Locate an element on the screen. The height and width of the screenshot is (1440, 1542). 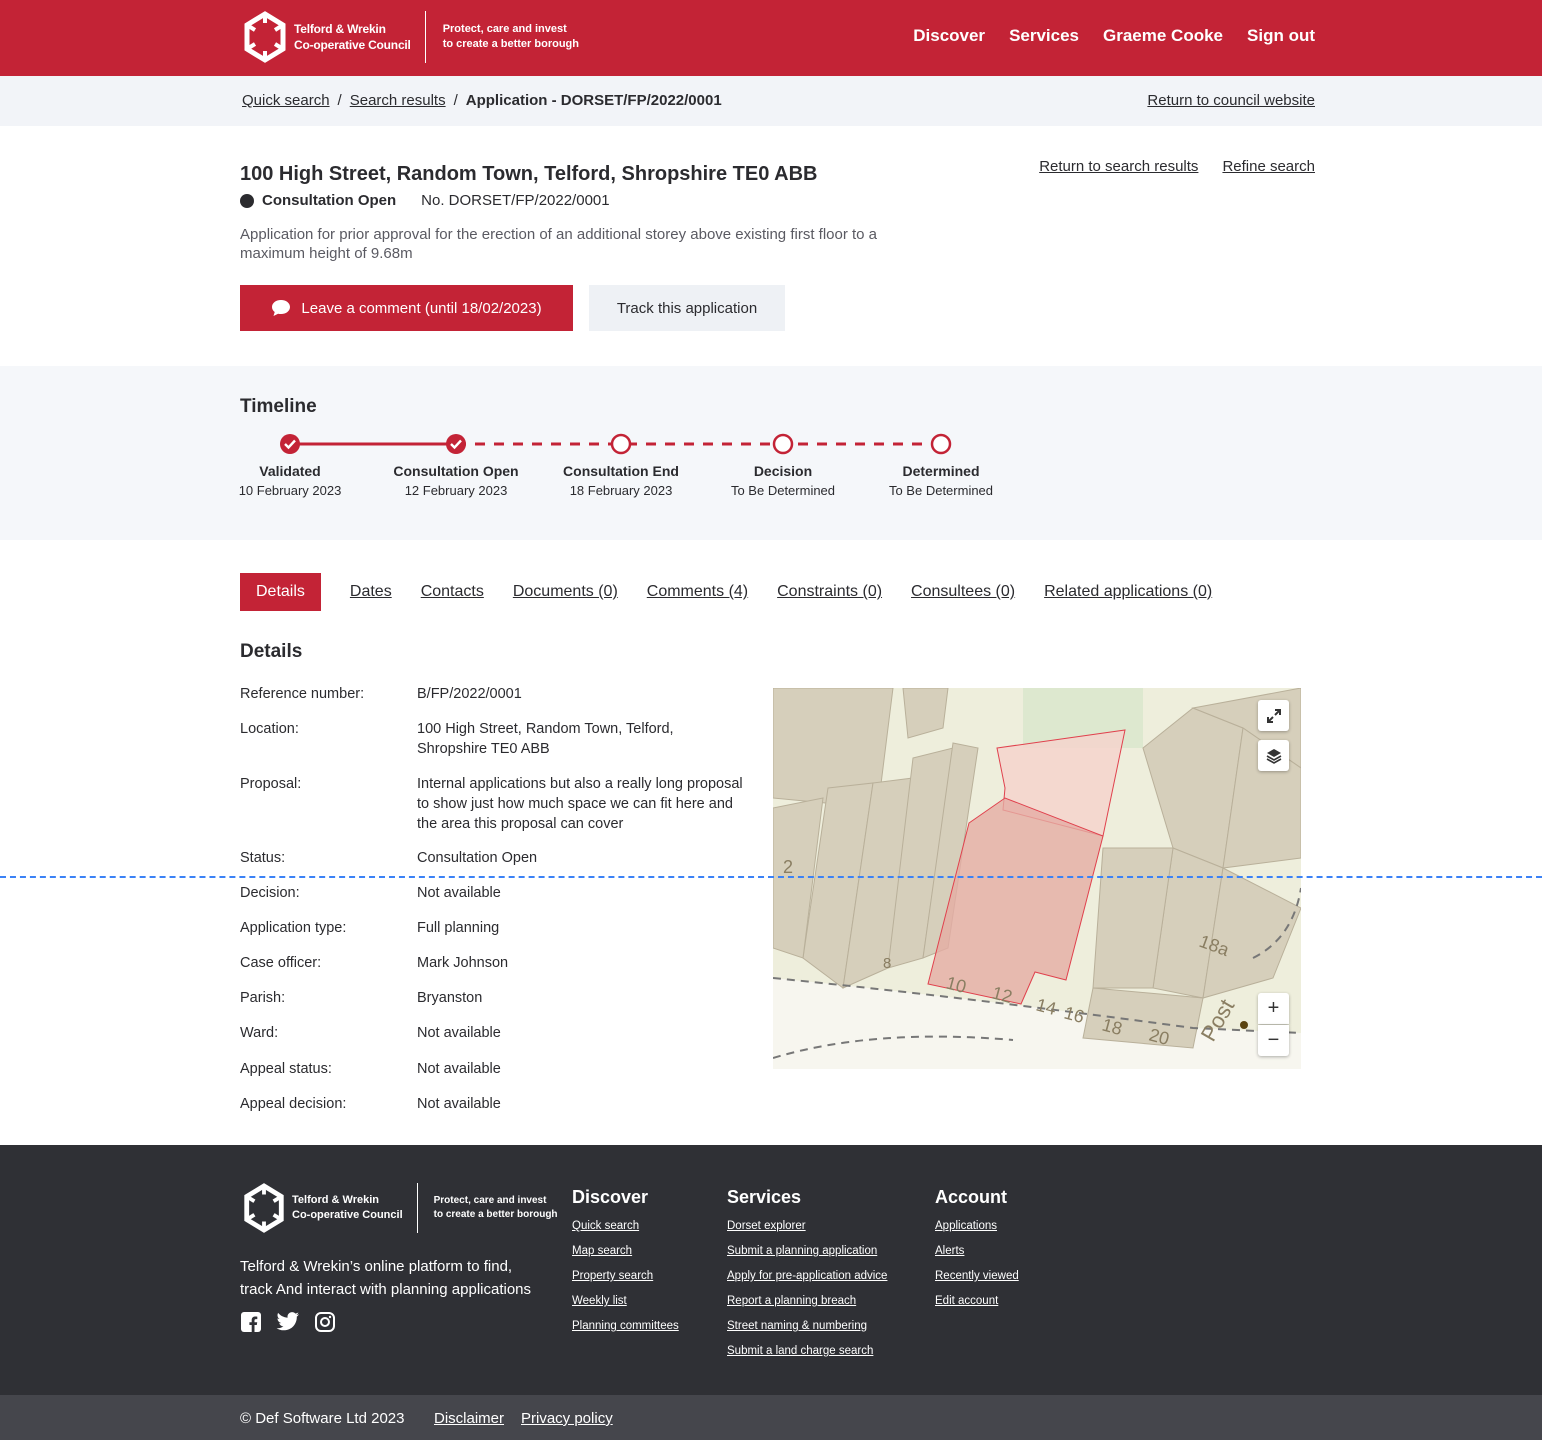
footer-link-applications: Applications is located at coordinates (977, 1226).